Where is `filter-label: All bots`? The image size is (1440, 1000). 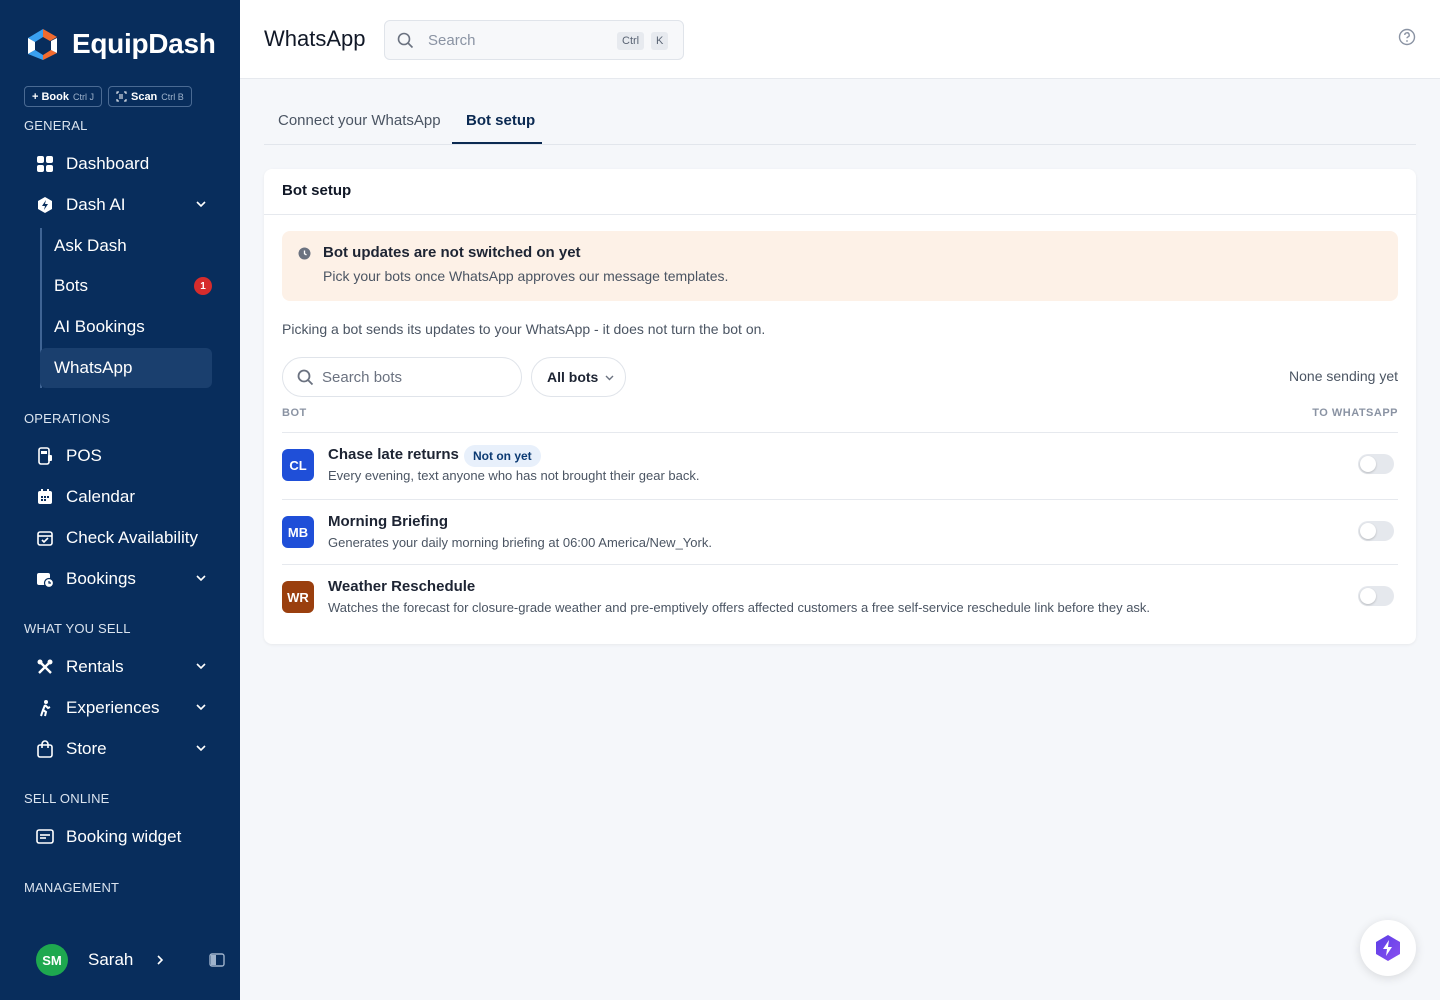 filter-label: All bots is located at coordinates (573, 377).